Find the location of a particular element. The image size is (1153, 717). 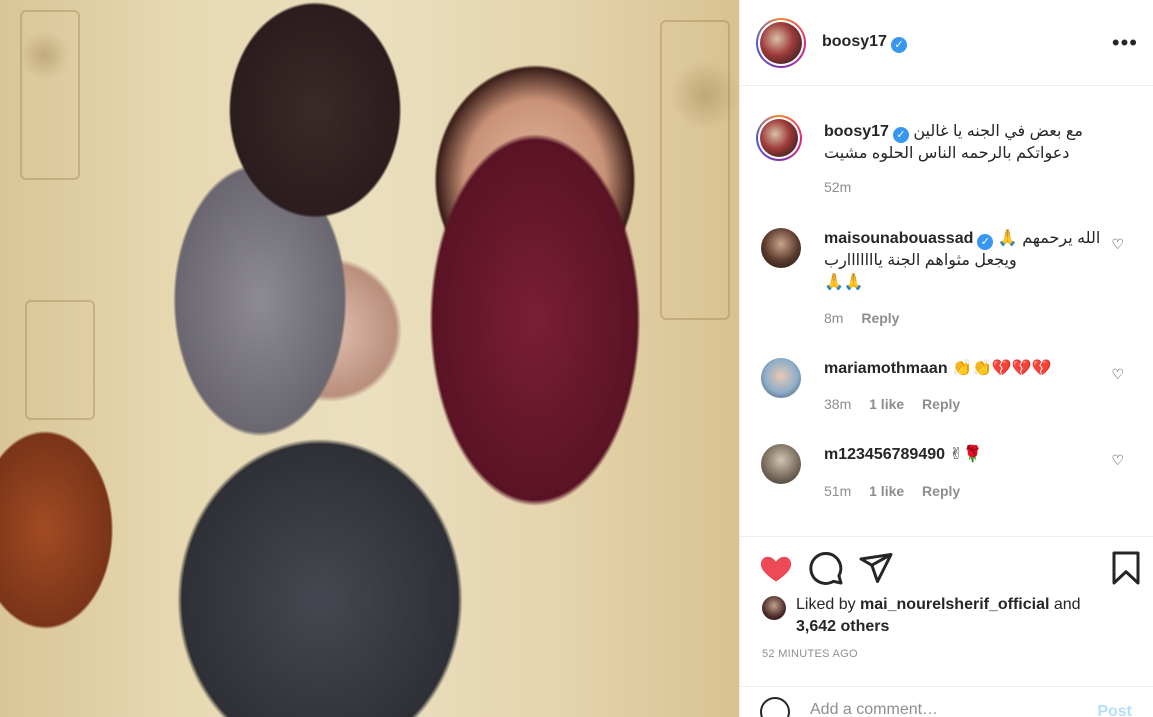

caption-meta: 52m is located at coordinates (844, 187).